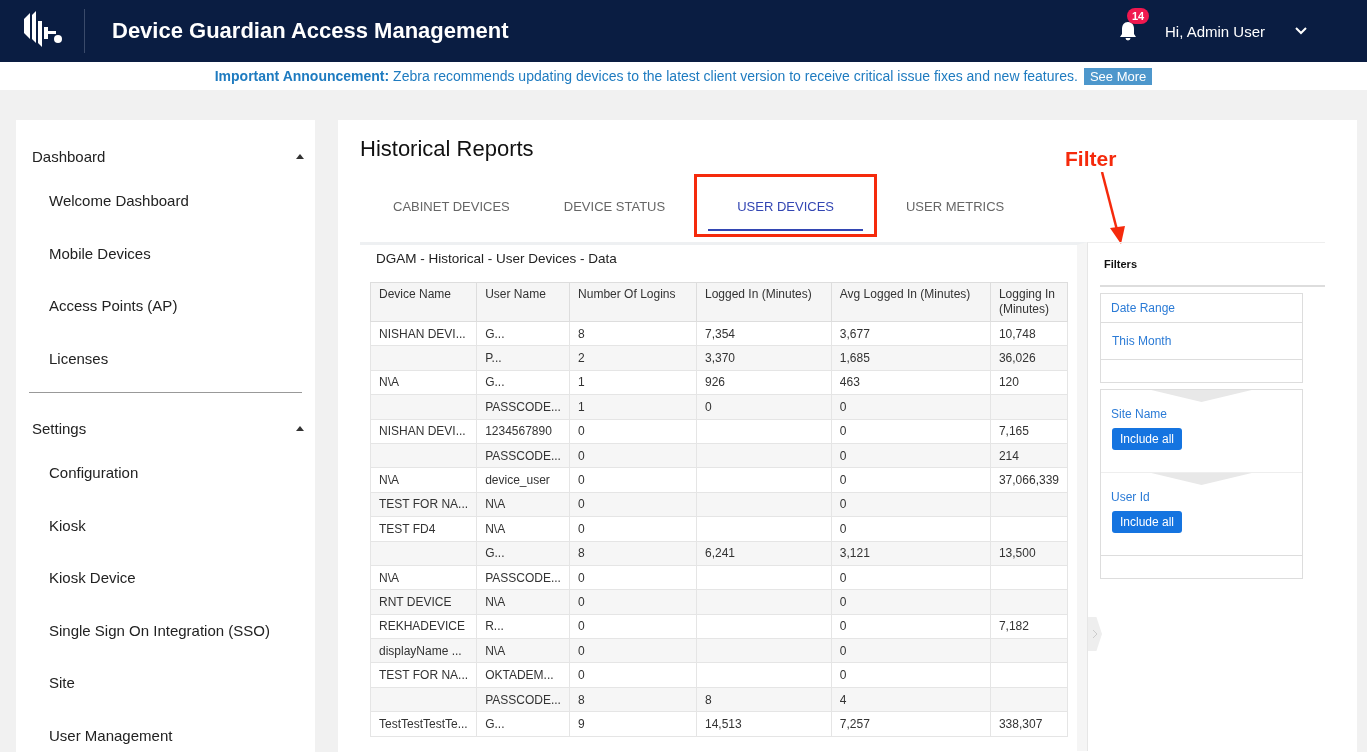 This screenshot has height=752, width=1367. Describe the element at coordinates (633, 302) in the screenshot. I see `column-header: Number Of Logins` at that location.